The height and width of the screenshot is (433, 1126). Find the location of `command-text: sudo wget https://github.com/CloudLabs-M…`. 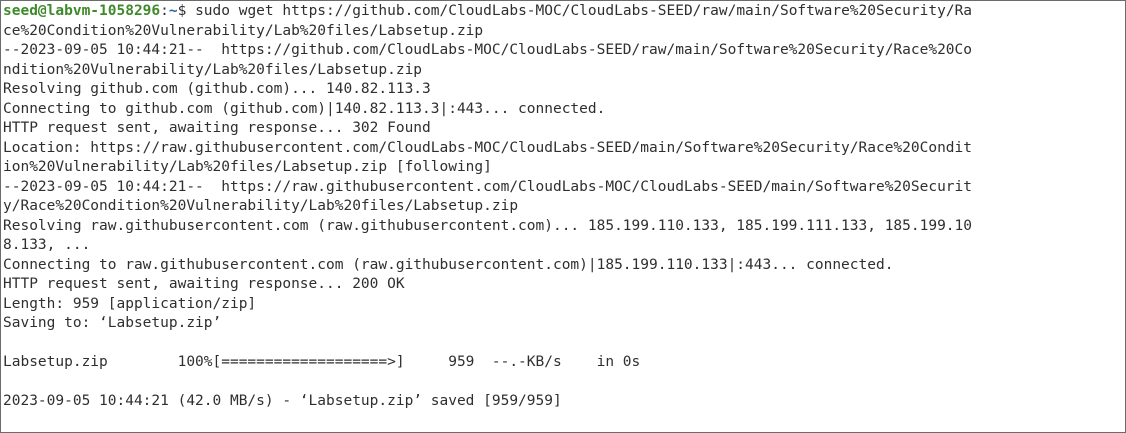

command-text: sudo wget https://github.com/CloudLabs-M… is located at coordinates (584, 11).